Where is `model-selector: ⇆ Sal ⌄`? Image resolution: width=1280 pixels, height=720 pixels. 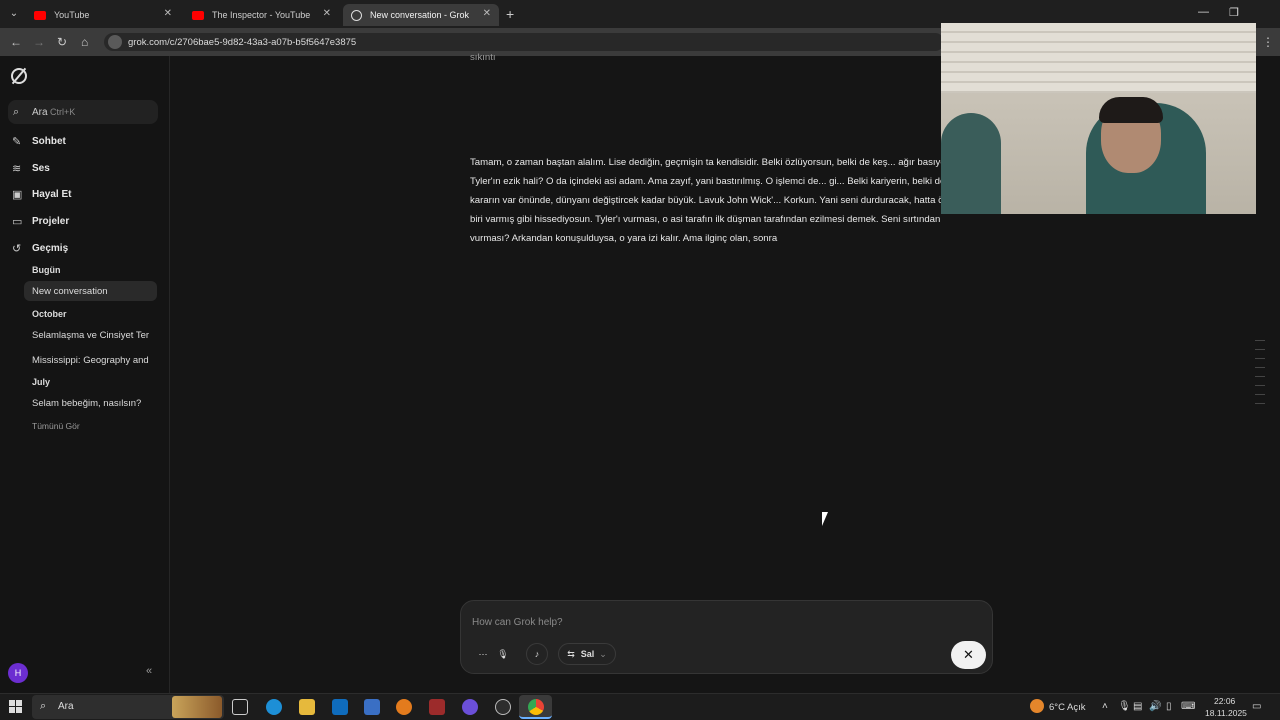 model-selector: ⇆ Sal ⌄ is located at coordinates (587, 654).